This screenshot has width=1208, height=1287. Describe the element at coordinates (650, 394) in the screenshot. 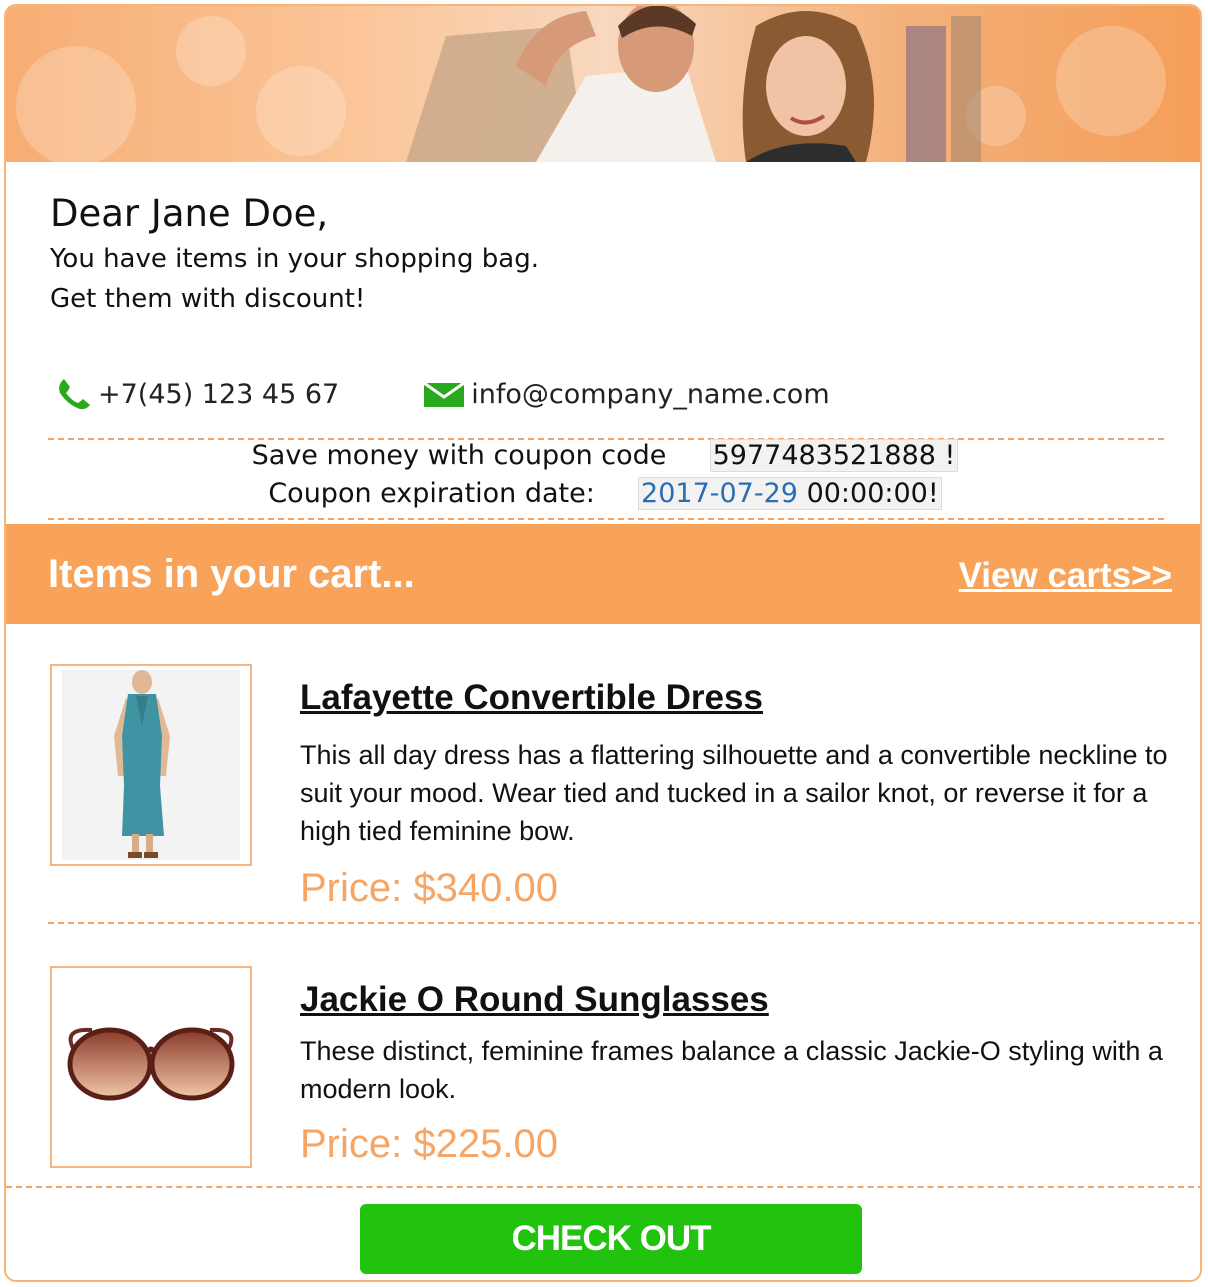

I see `email-address: info@company_name.com` at that location.